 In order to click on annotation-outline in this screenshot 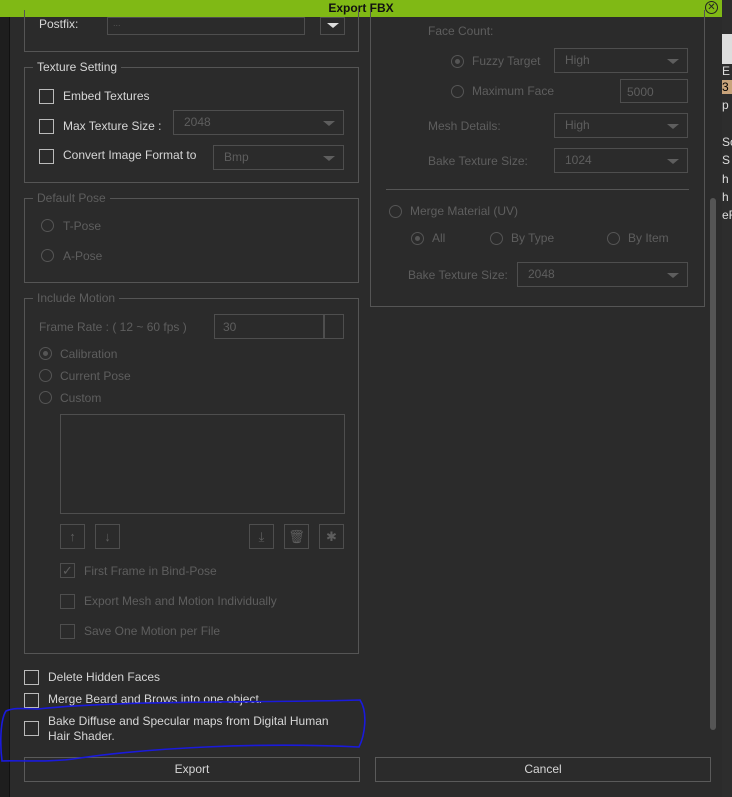, I will do `click(183, 730)`.